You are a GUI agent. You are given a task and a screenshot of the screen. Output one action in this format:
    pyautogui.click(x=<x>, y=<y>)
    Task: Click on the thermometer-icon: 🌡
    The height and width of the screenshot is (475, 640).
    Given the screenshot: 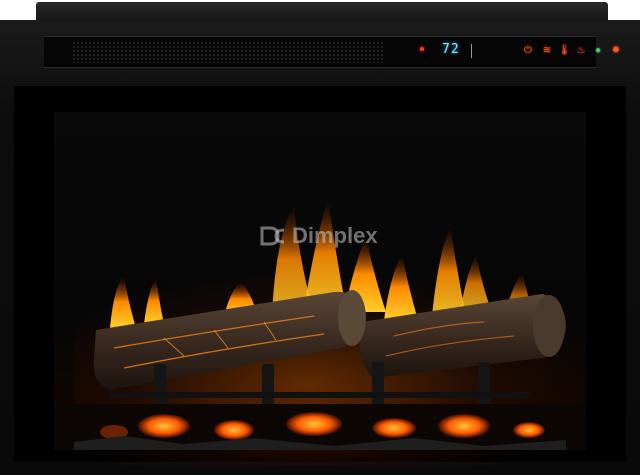 What is the action you would take?
    pyautogui.click(x=564, y=51)
    